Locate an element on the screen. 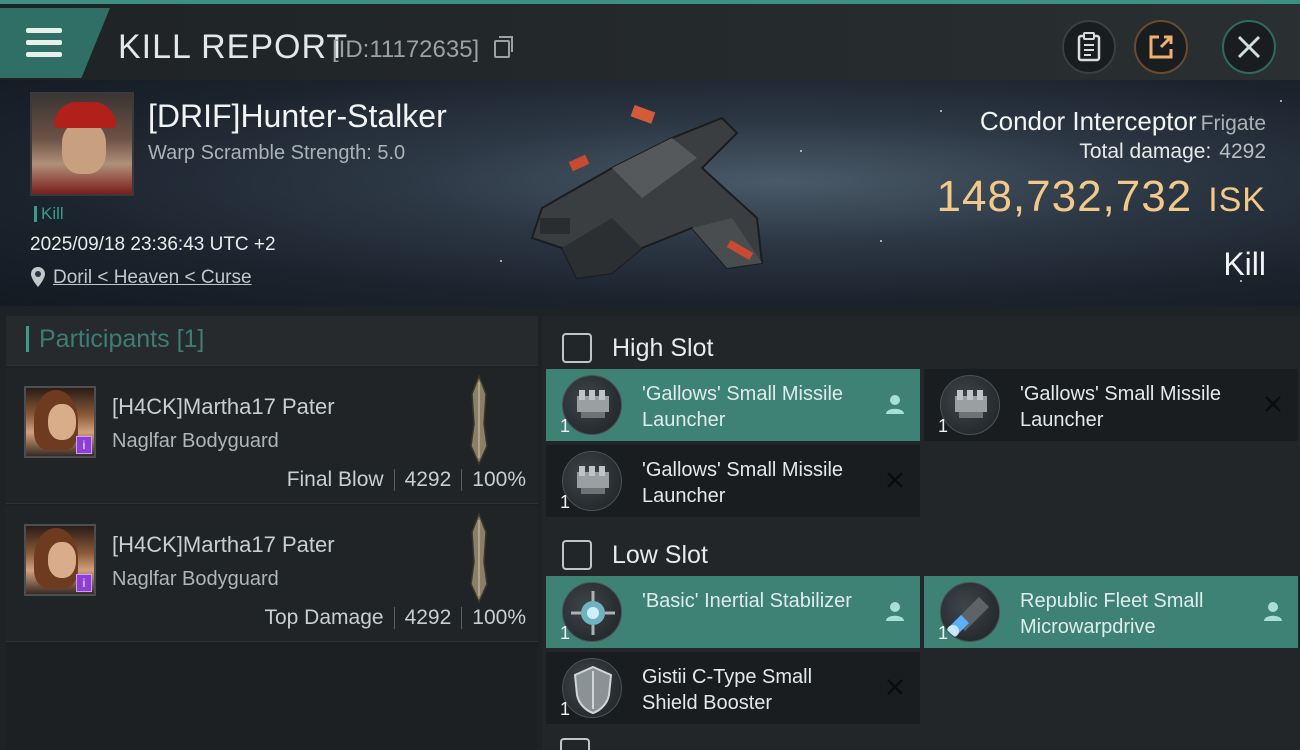 This screenshot has width=1300, height=750. module-item: 1 Gistii C-Type Small Shield Booster is located at coordinates (733, 688).